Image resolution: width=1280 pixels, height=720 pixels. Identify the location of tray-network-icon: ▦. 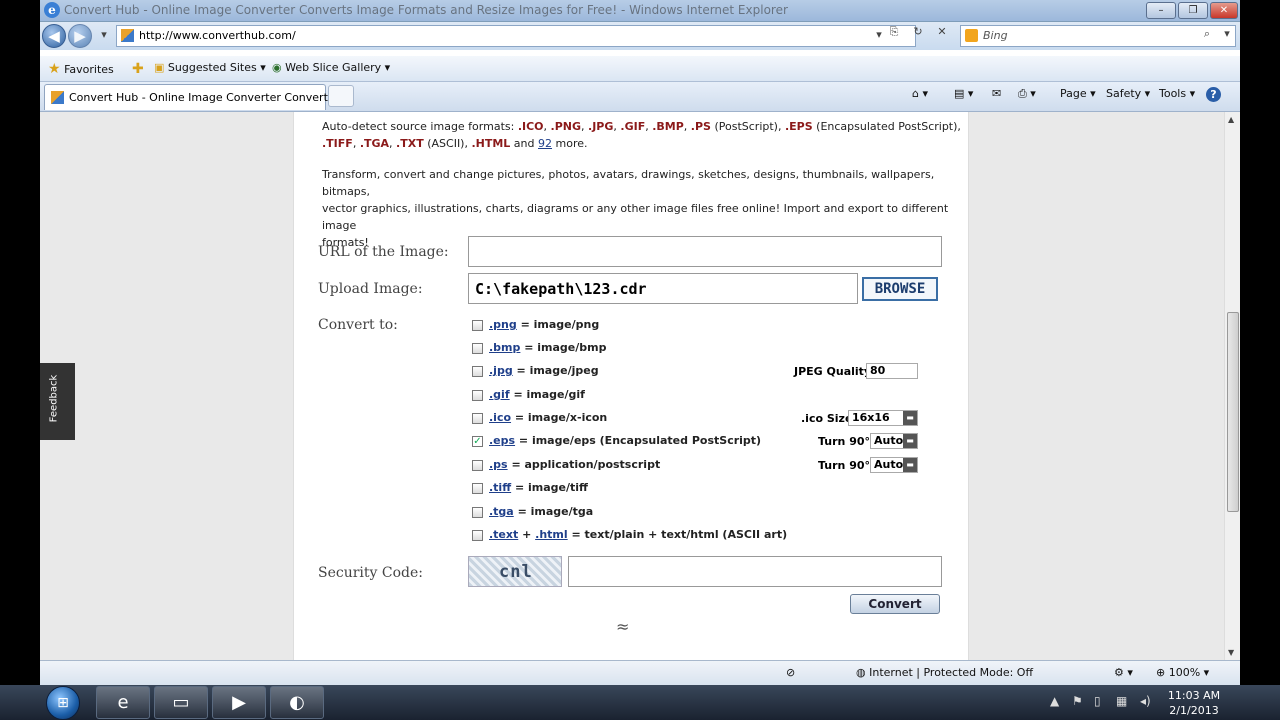
(1121, 701).